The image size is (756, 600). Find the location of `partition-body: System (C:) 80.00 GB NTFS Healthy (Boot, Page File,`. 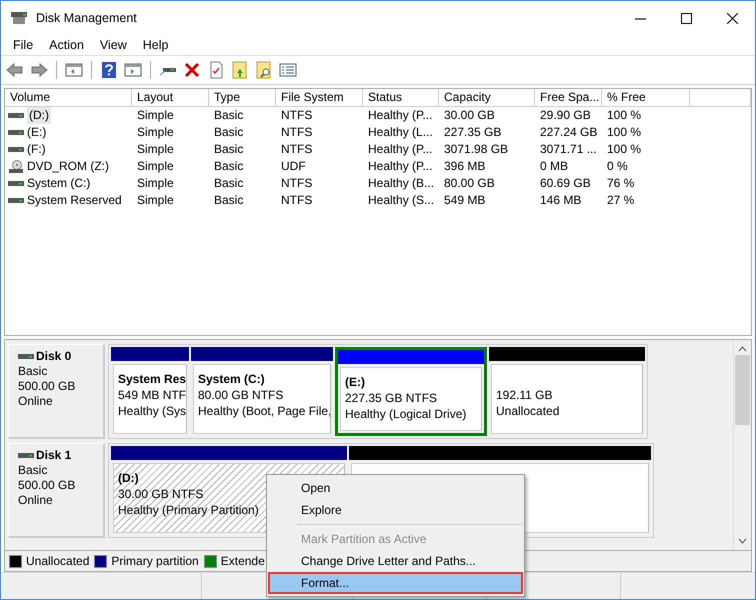

partition-body: System (C:) 80.00 GB NTFS Healthy (Boot, Page File, is located at coordinates (262, 399).